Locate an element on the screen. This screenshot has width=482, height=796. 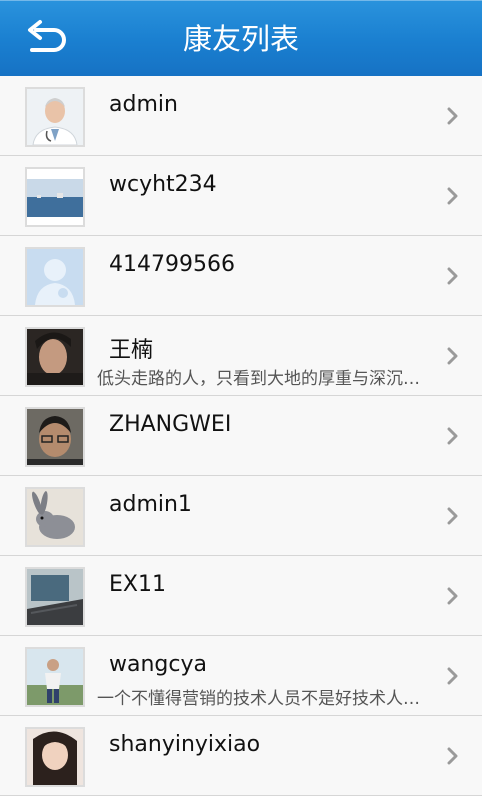
friend-name: 王楠 is located at coordinates (131, 350).